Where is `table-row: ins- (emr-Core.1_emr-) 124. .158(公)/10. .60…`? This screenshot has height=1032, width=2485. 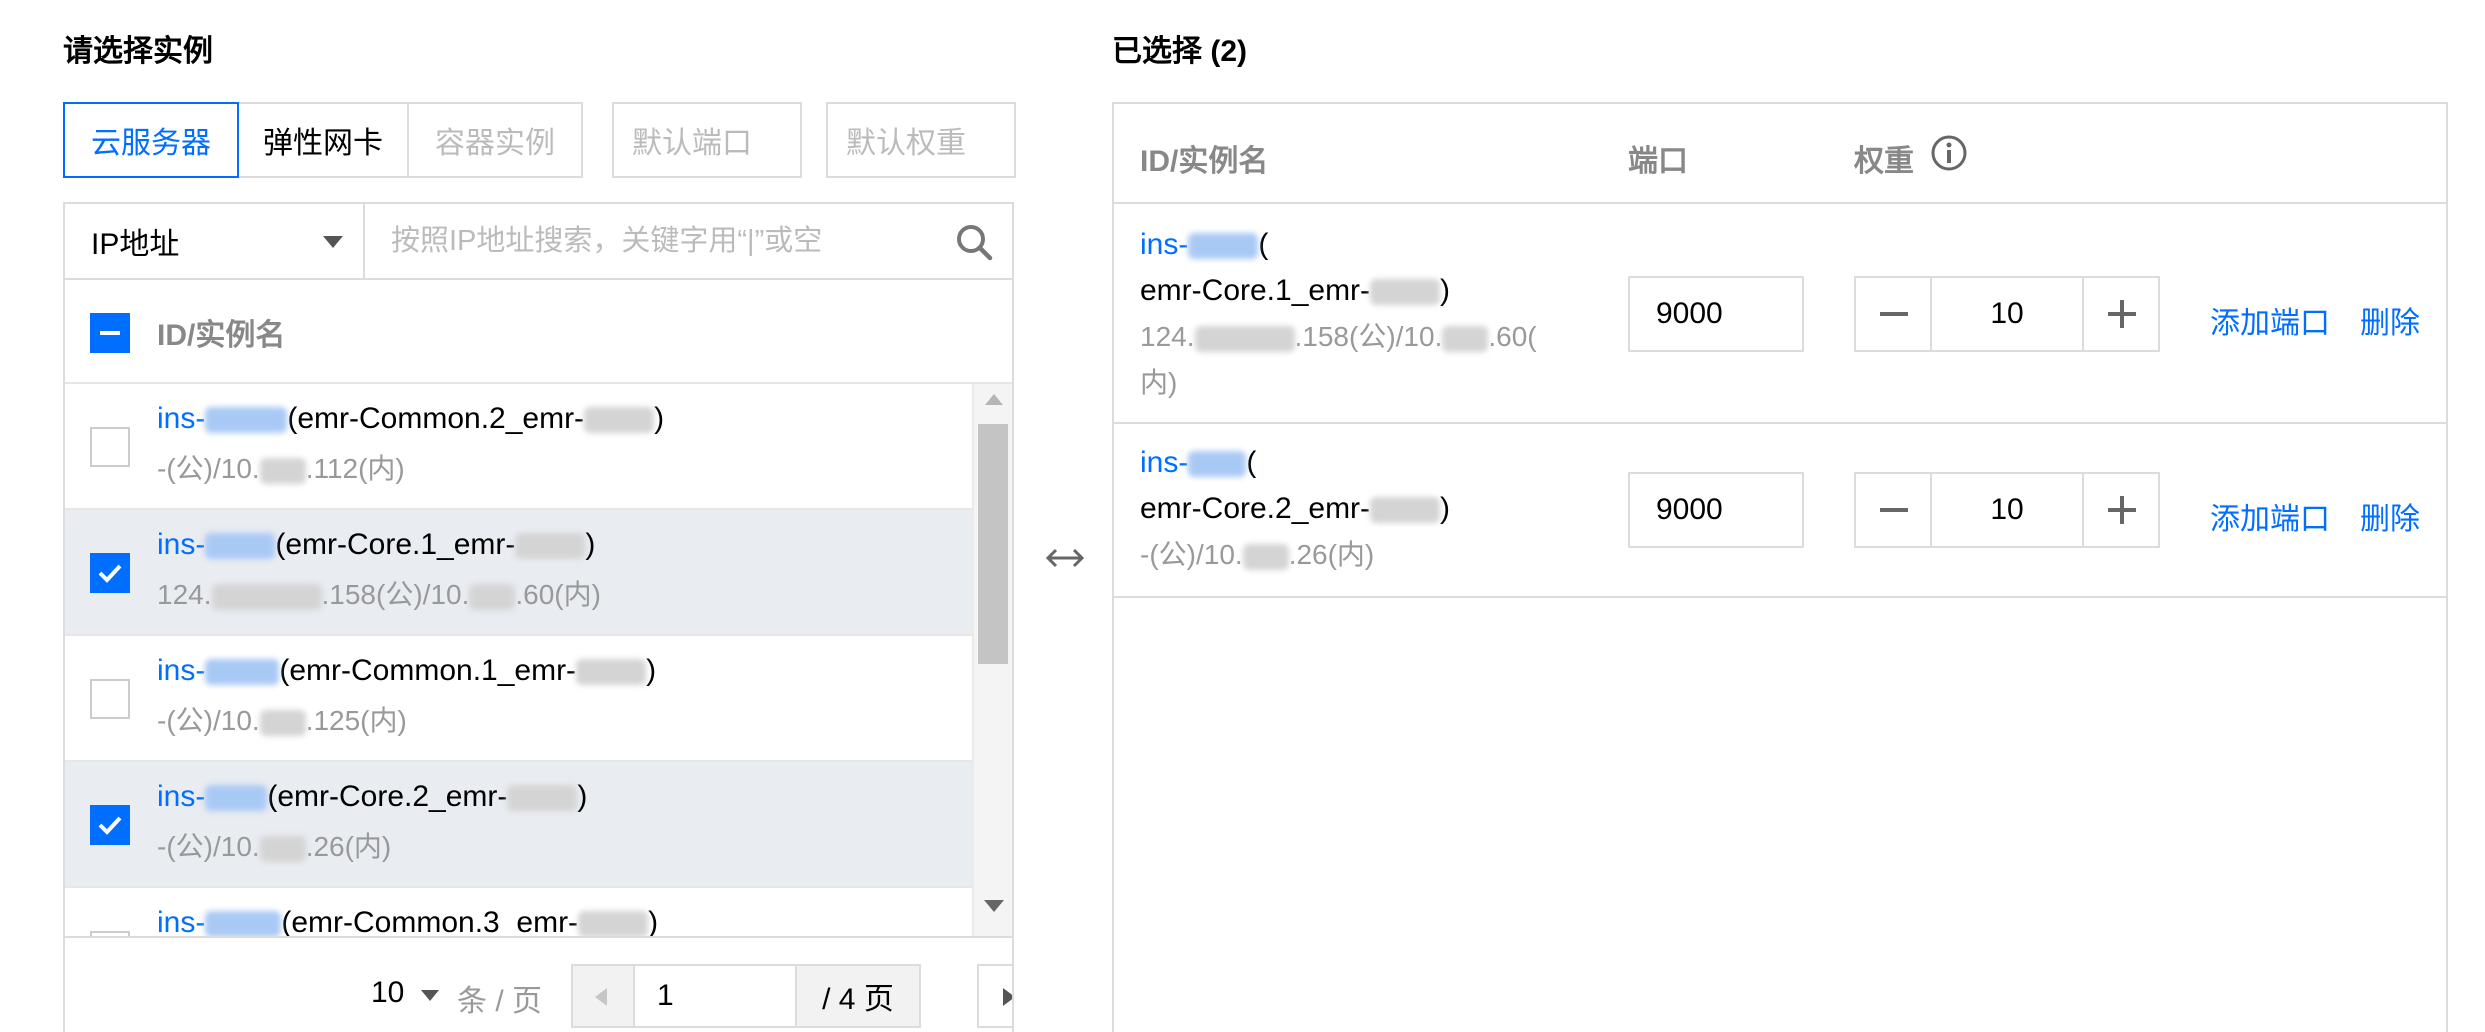
table-row: ins- (emr-Core.1_emr-) 124. .158(公)/10. .60… is located at coordinates (518, 573).